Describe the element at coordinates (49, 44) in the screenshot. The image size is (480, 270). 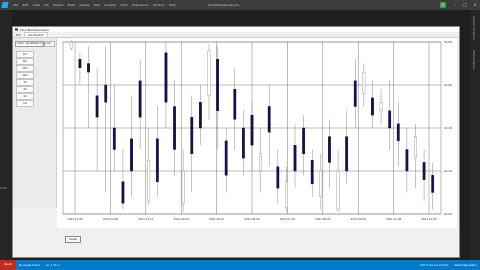
I see `count-input: 1.00` at that location.